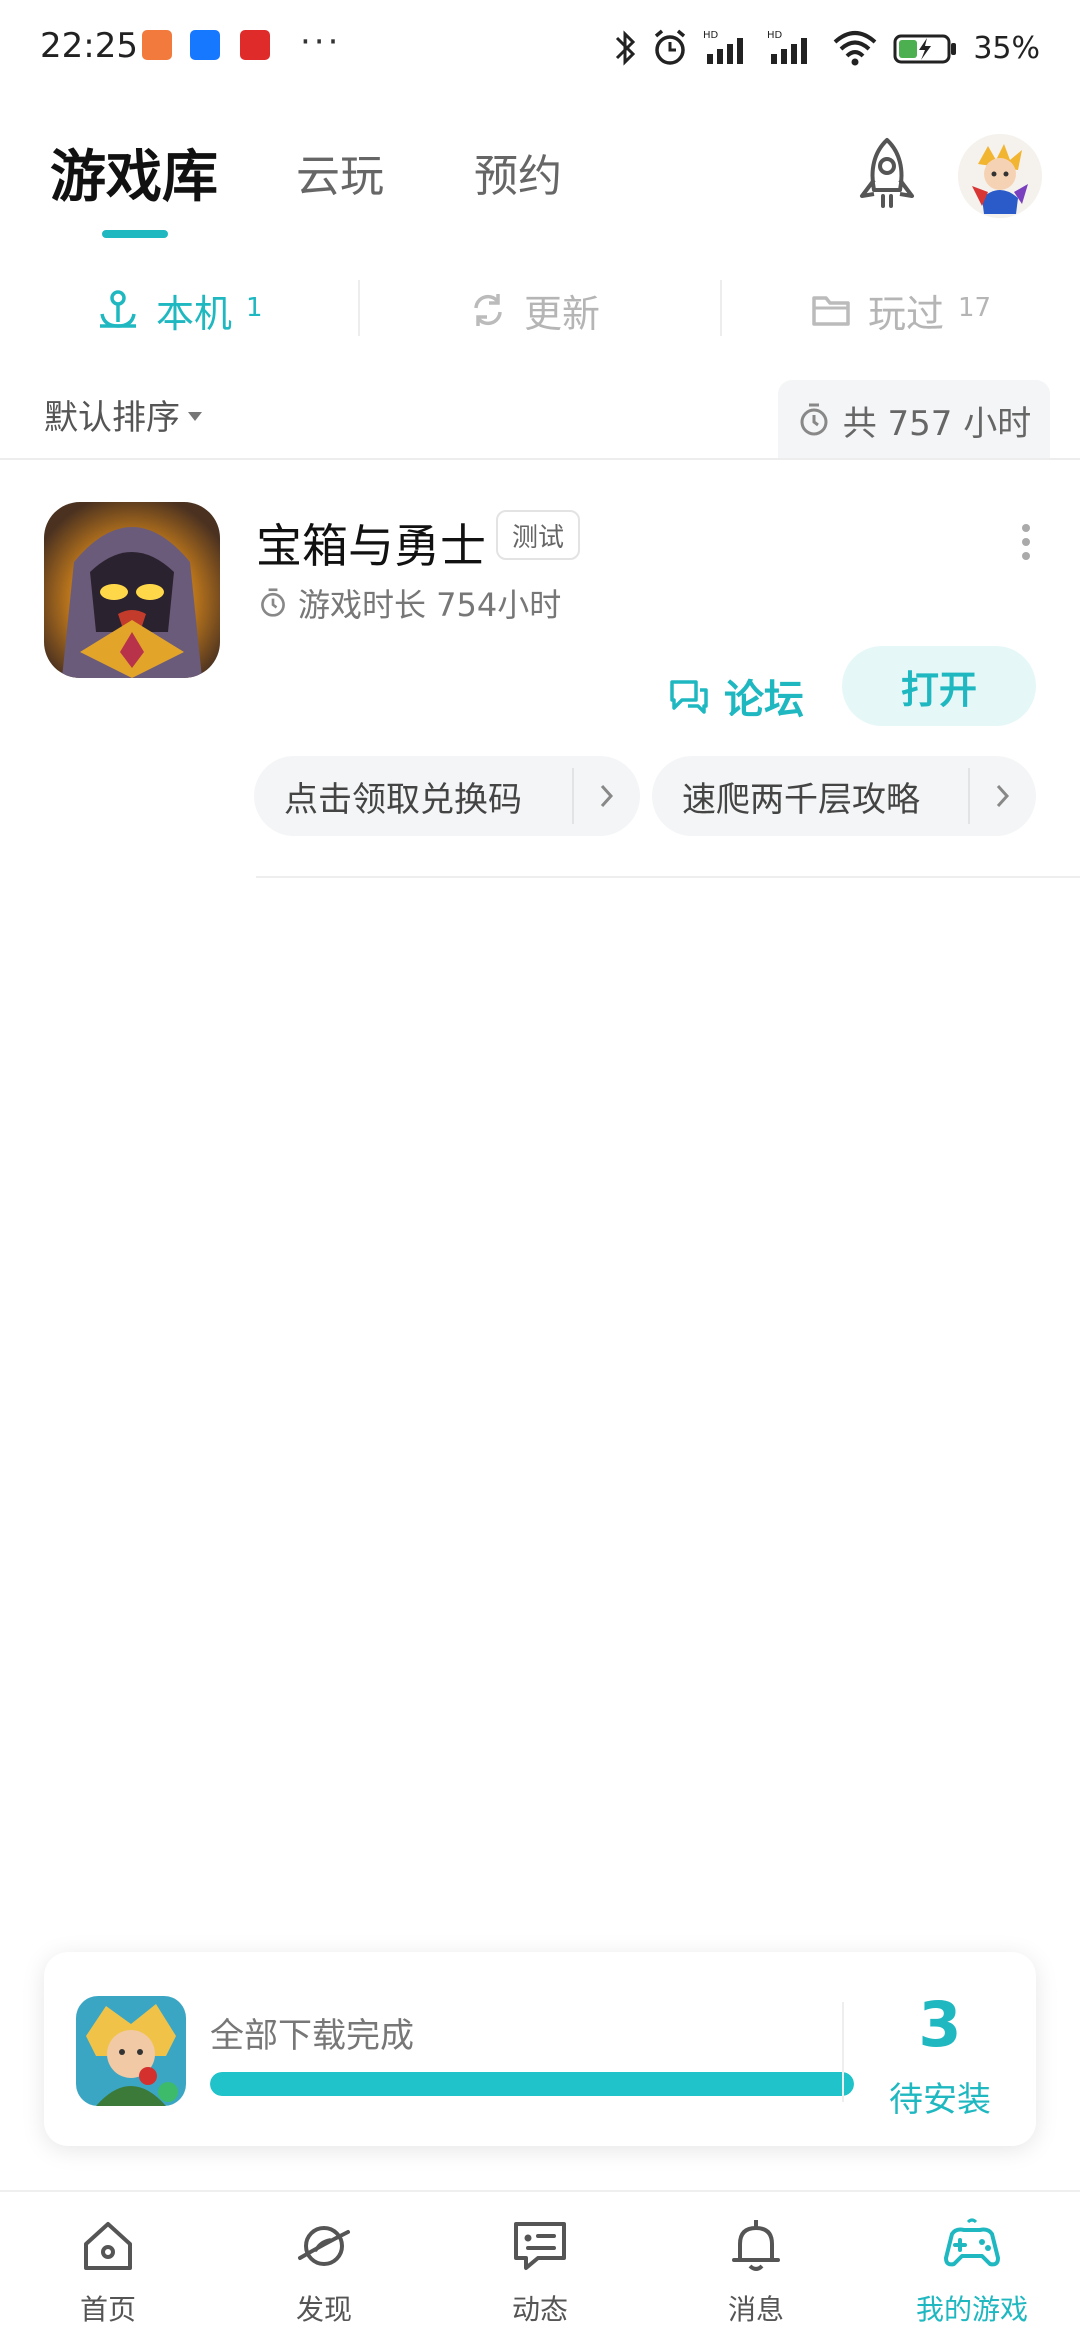  Describe the element at coordinates (1006, 48) in the screenshot. I see `battery-percent: 35%` at that location.